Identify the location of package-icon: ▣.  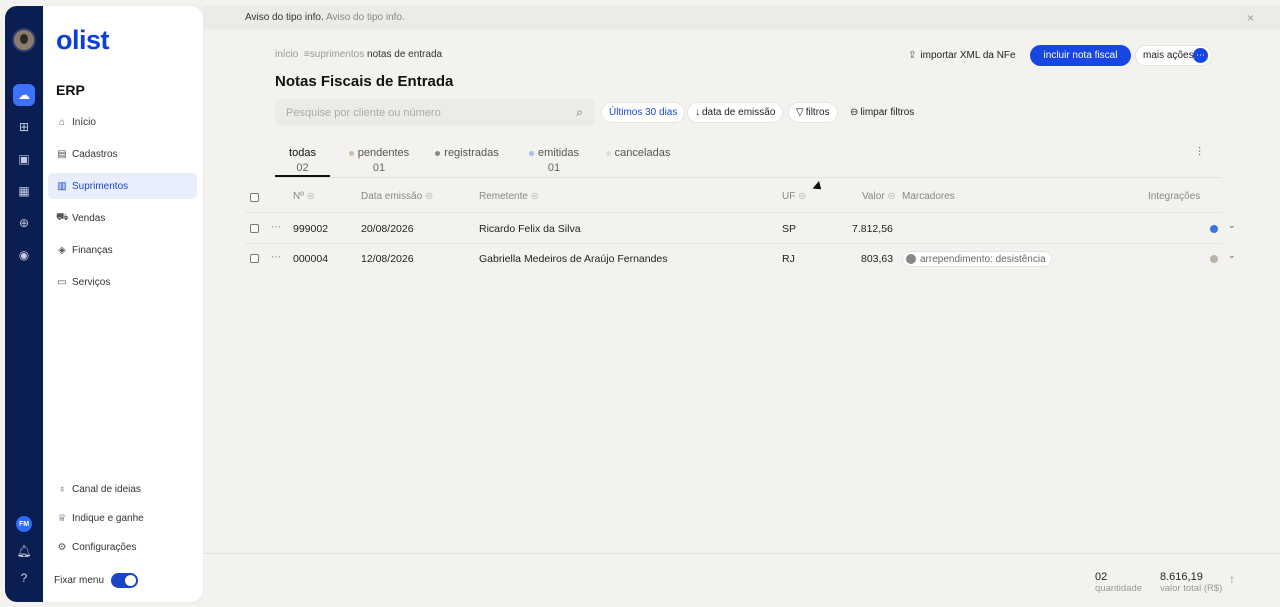
(24, 159).